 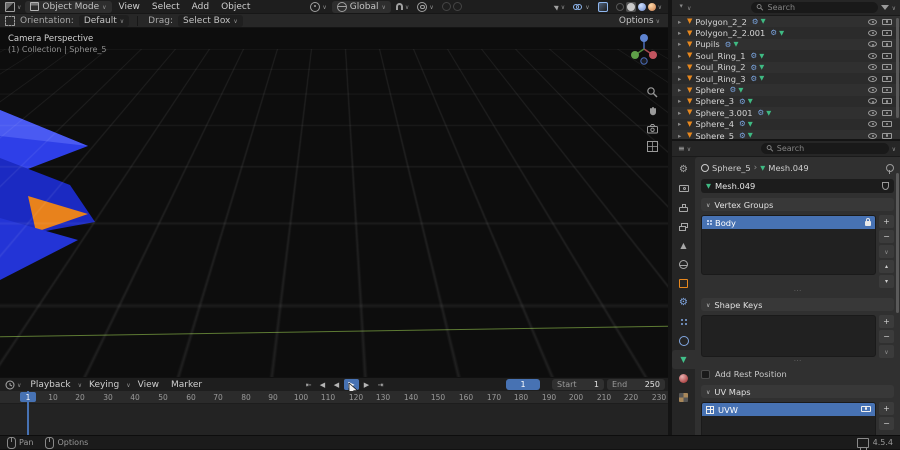 What do you see at coordinates (10, 20) in the screenshot?
I see `active-tool-icon` at bounding box center [10, 20].